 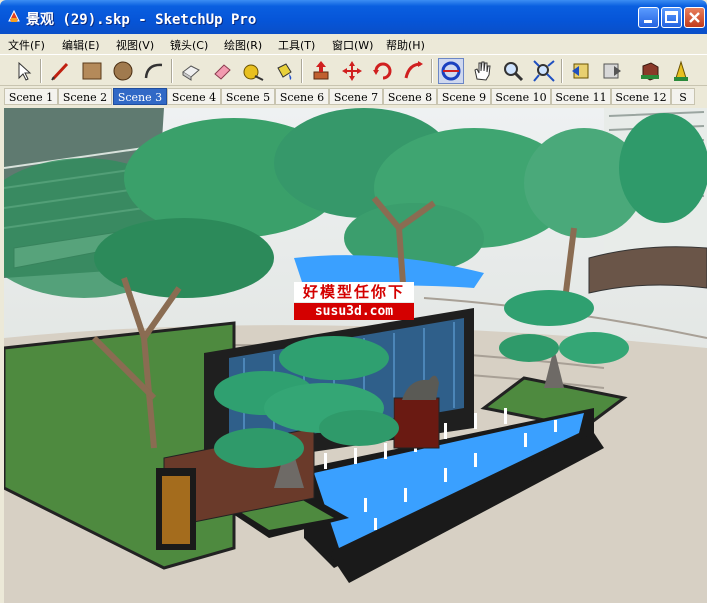 I want to click on get-models-icon, so click(x=650, y=71).